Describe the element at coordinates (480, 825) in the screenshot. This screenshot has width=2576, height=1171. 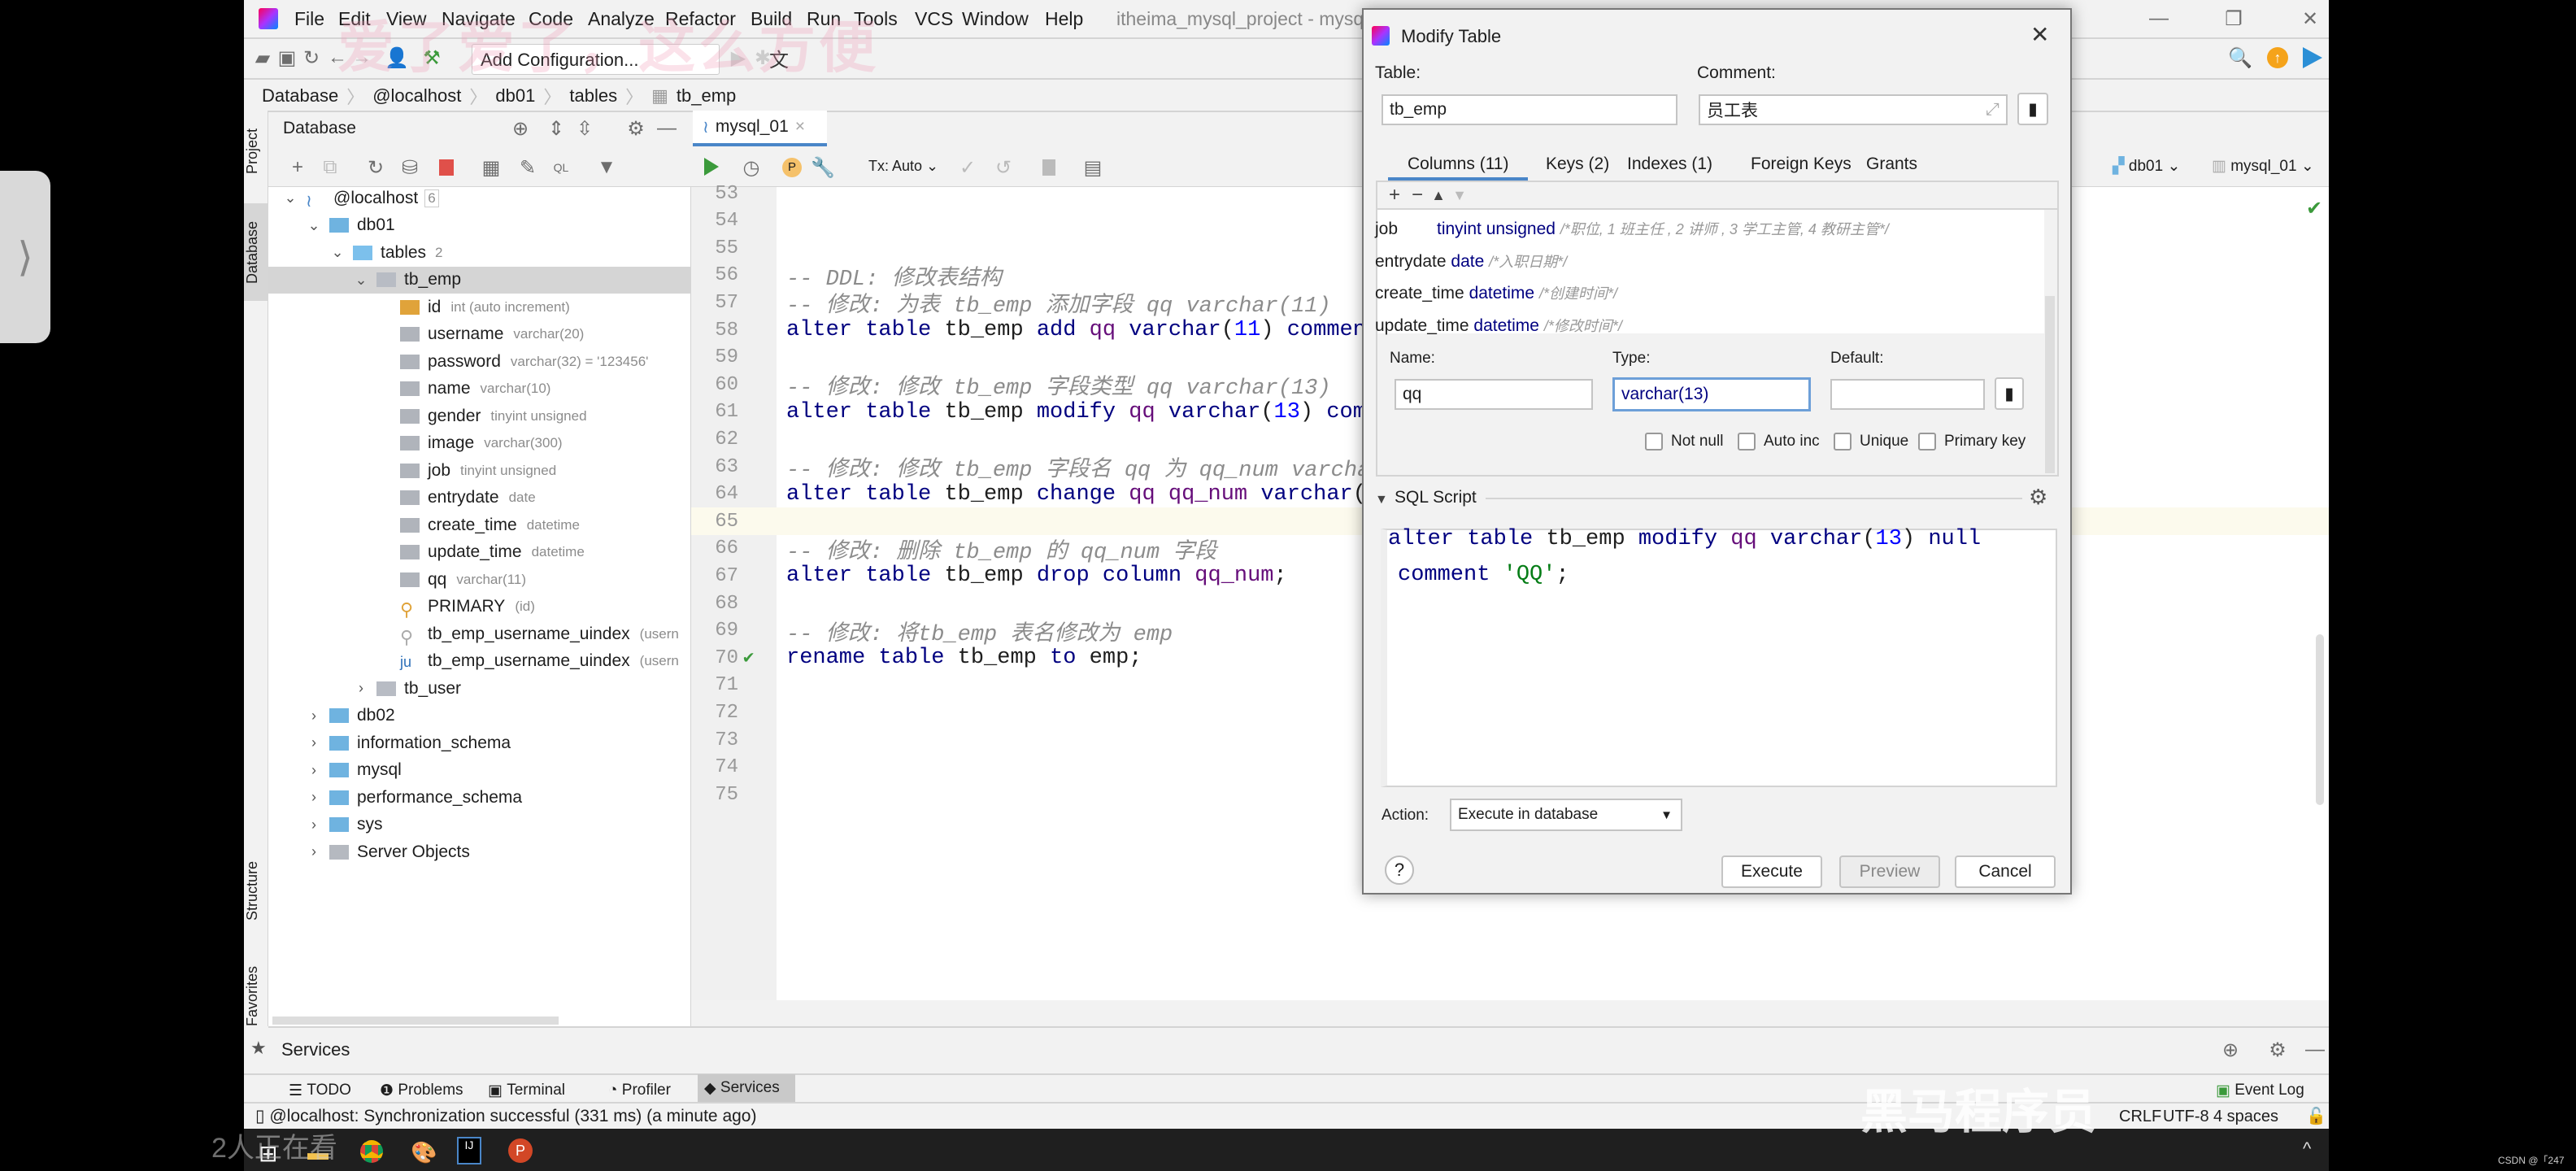
I see `tree-item: › sys` at that location.